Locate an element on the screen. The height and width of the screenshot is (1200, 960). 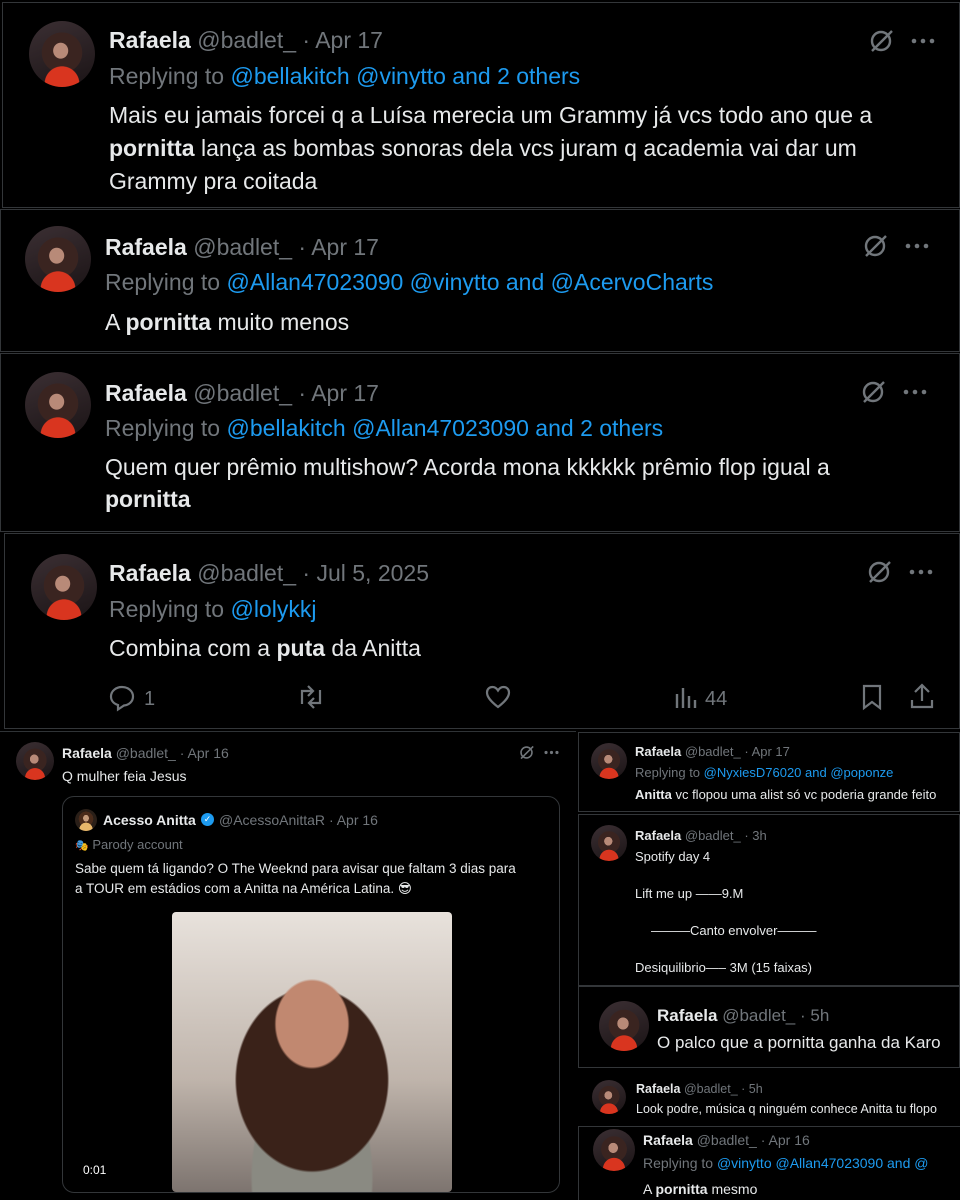
replying-to-link: @bellakitch @vinytto and 2 others is located at coordinates (405, 76).